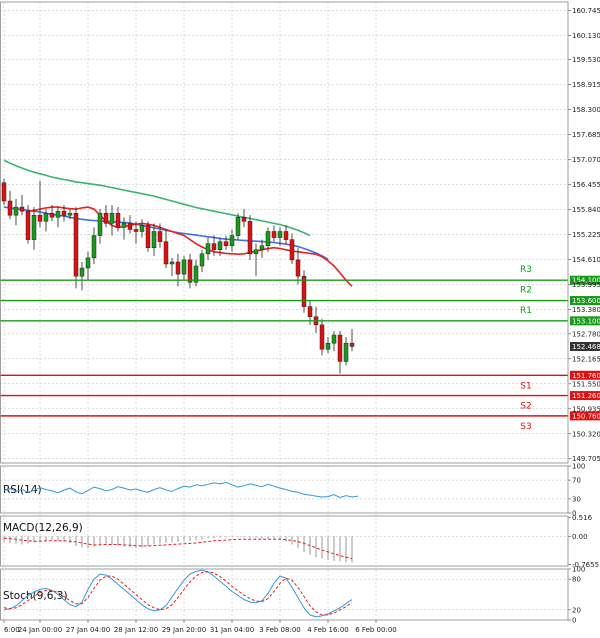 The width and height of the screenshot is (600, 638). Describe the element at coordinates (586, 310) in the screenshot. I see `y-tick-label: 153.380` at that location.